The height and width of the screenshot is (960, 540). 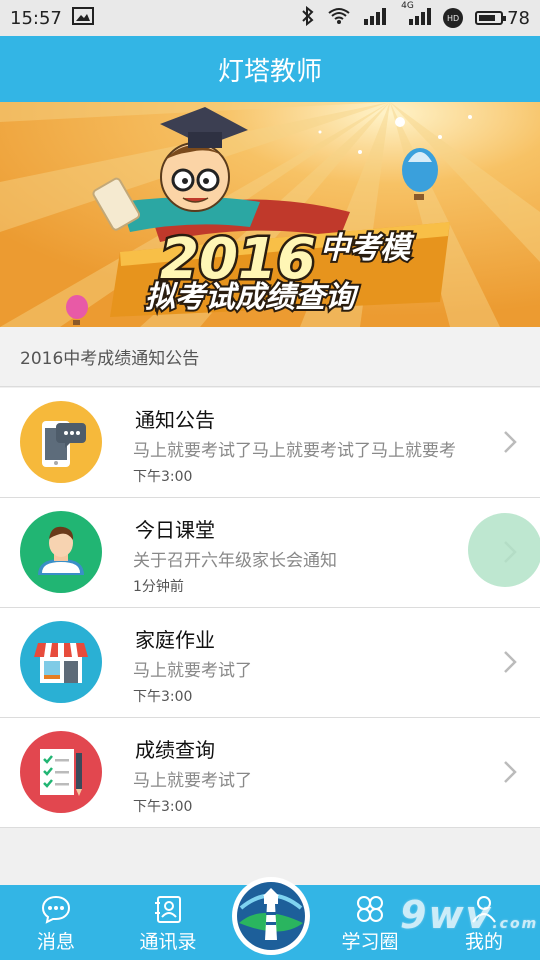 I want to click on list-item-time: 1分钟前, so click(x=158, y=587).